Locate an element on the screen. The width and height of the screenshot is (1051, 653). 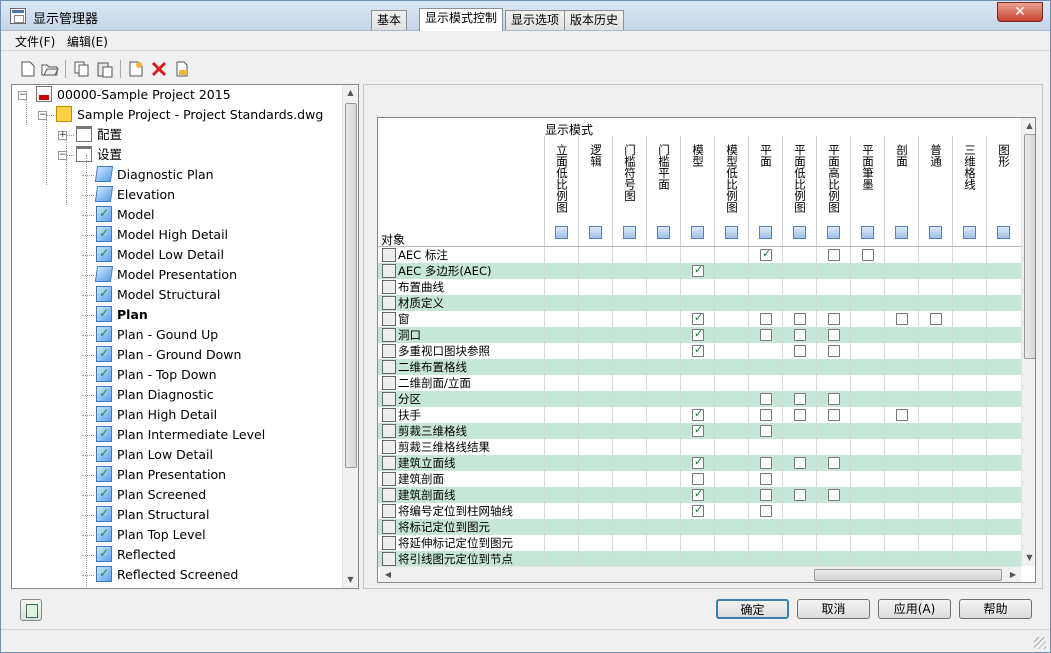
tree-item: Elevation is located at coordinates (134, 195).